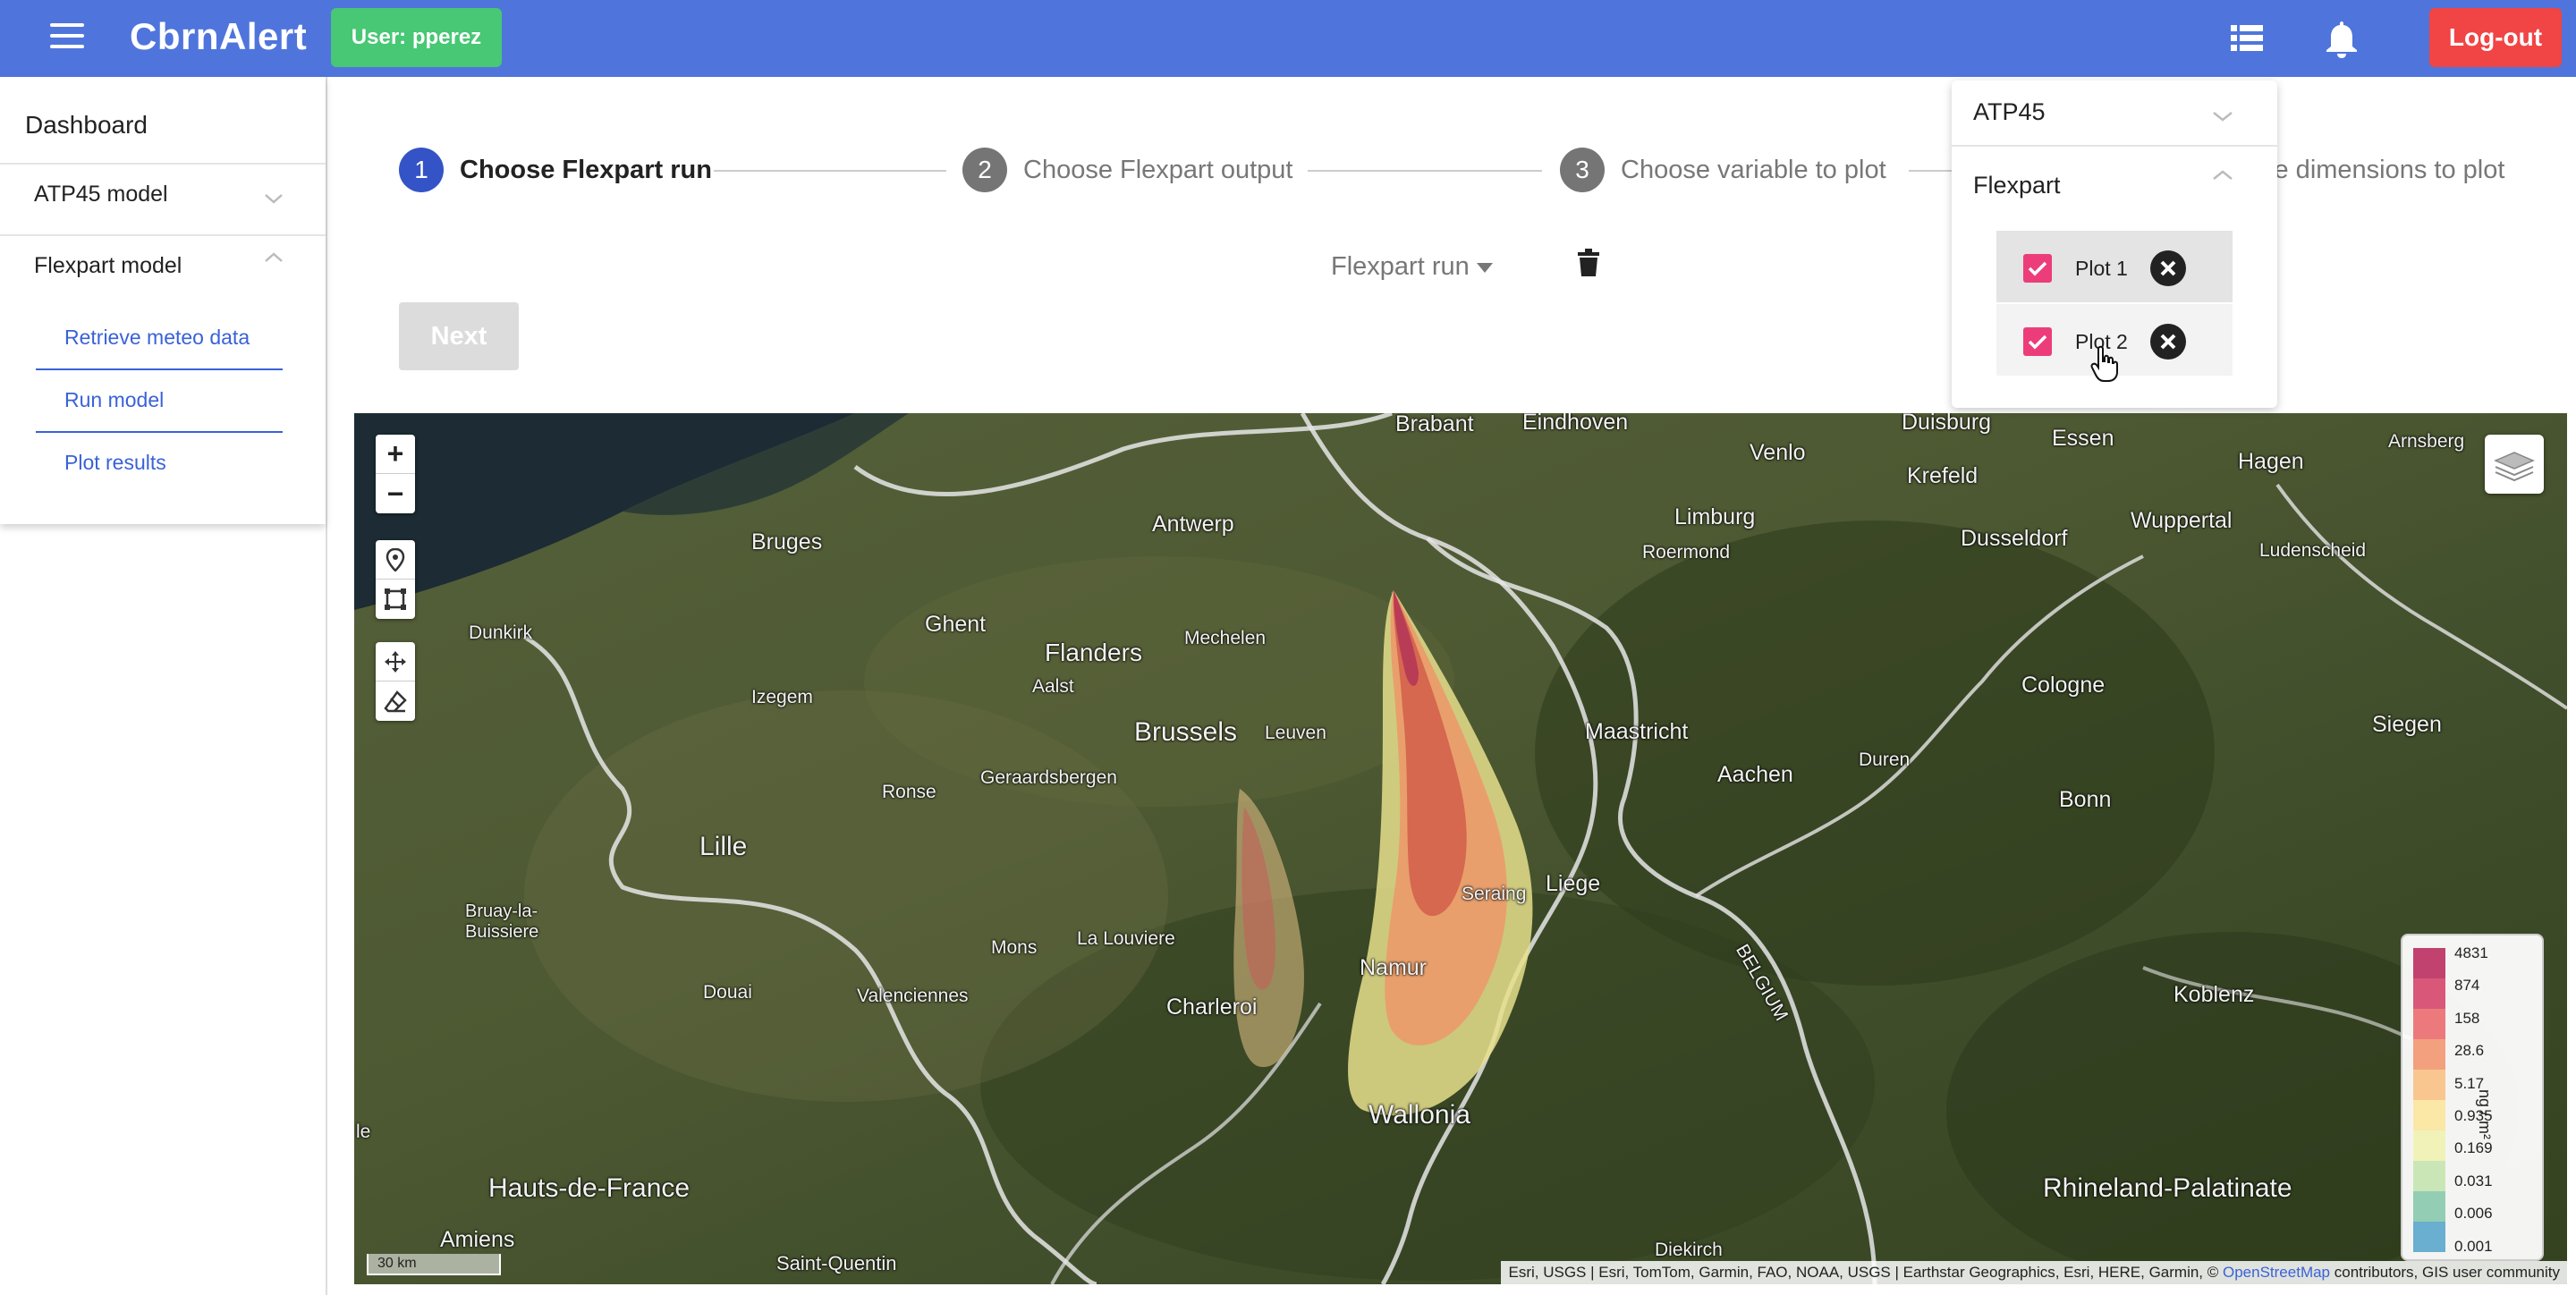 The height and width of the screenshot is (1295, 2576). What do you see at coordinates (2445, 1272) in the screenshot?
I see `attribution-tail: contributors, GIS user community` at bounding box center [2445, 1272].